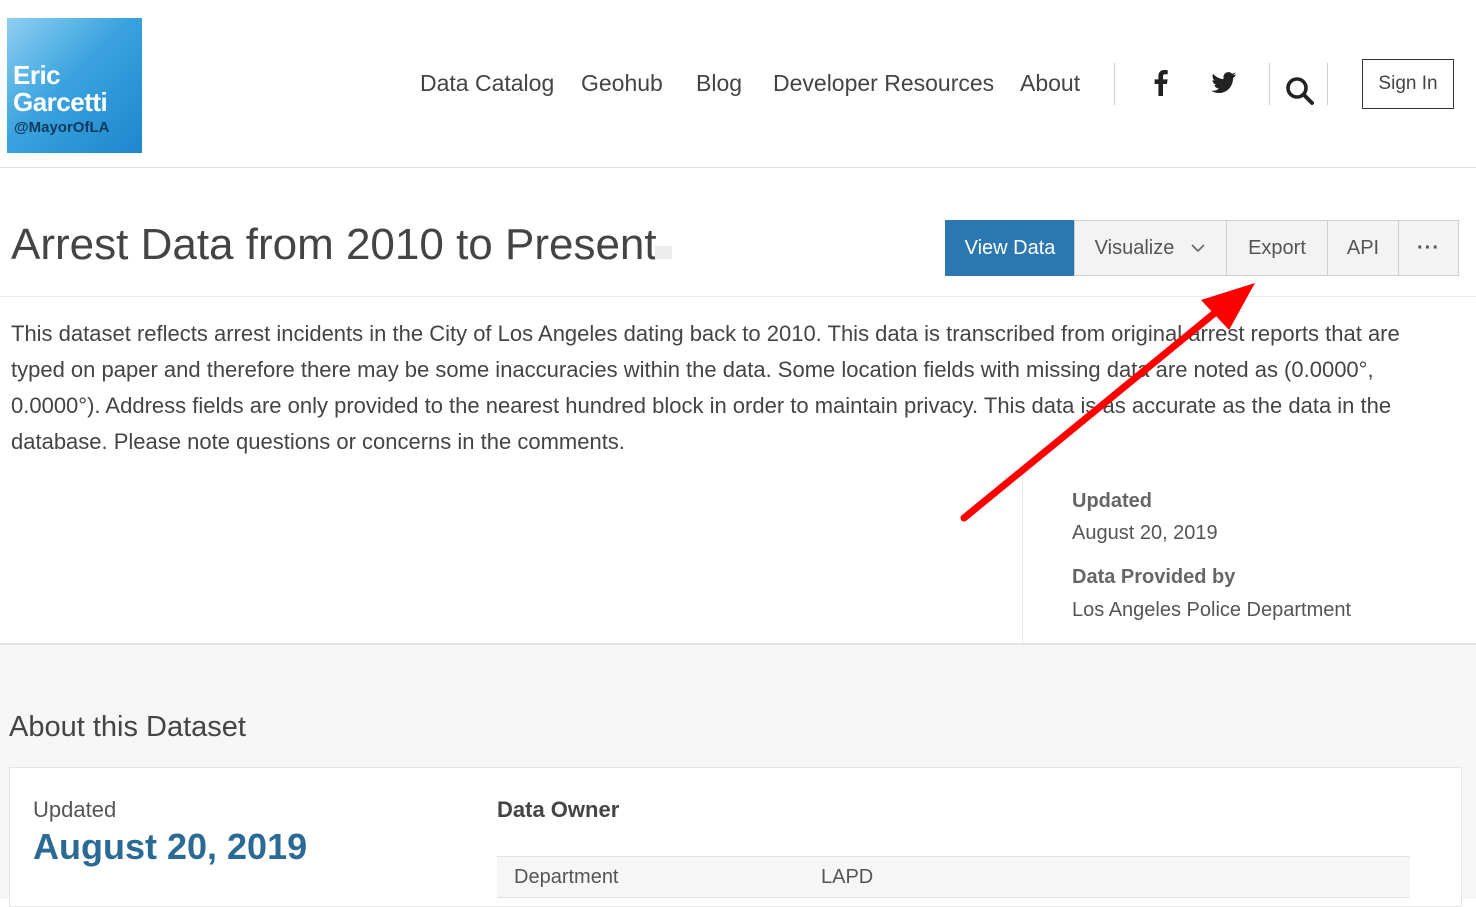 Image resolution: width=1476 pixels, height=907 pixels. I want to click on export-button: Export, so click(1277, 248).